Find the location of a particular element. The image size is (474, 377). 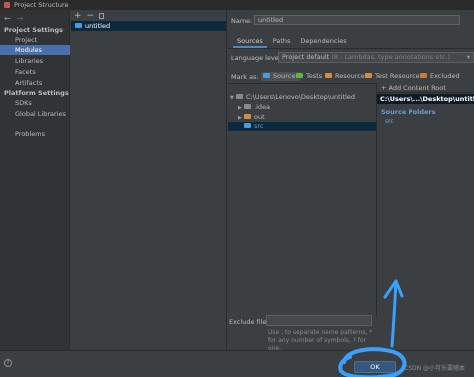

tree-row-idea: ▶ .idea is located at coordinates (302, 107).